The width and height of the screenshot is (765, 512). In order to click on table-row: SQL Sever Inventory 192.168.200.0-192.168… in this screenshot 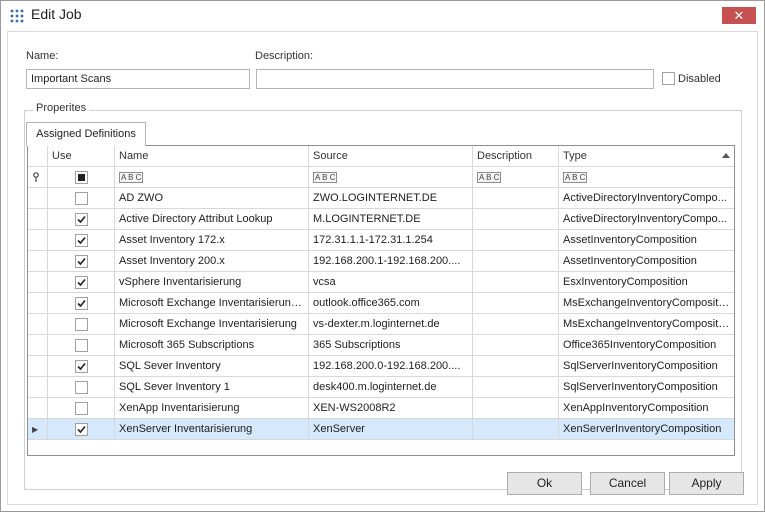, I will do `click(381, 366)`.